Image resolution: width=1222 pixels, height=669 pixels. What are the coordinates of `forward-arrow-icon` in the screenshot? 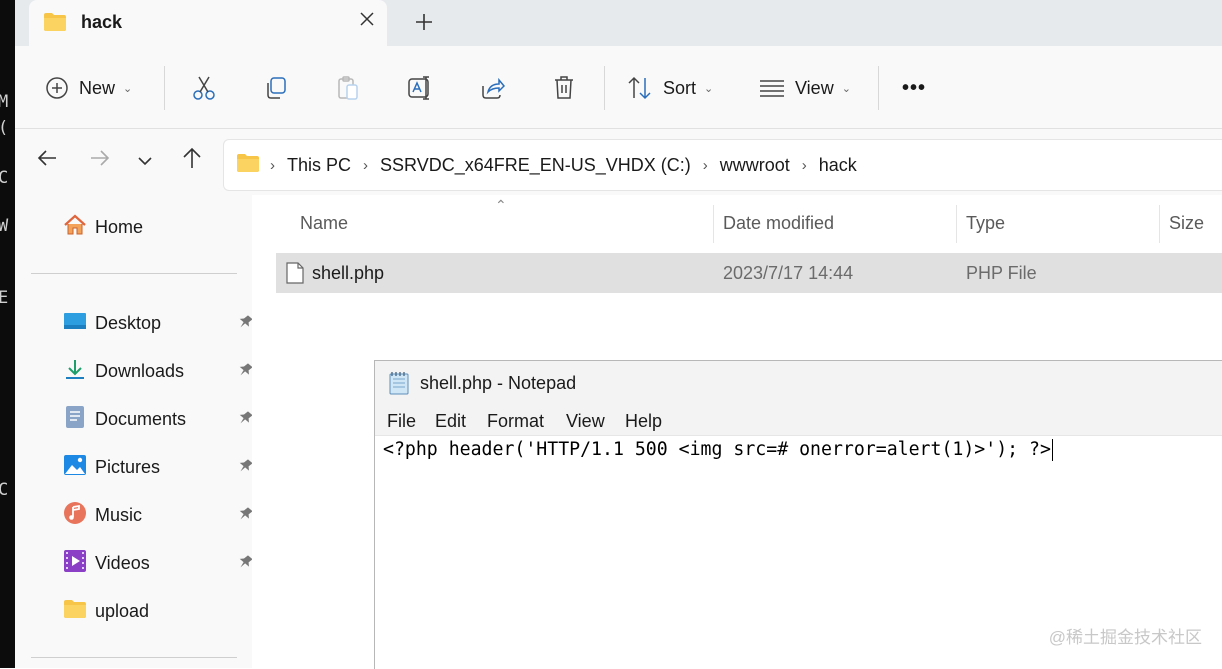 It's located at (100, 160).